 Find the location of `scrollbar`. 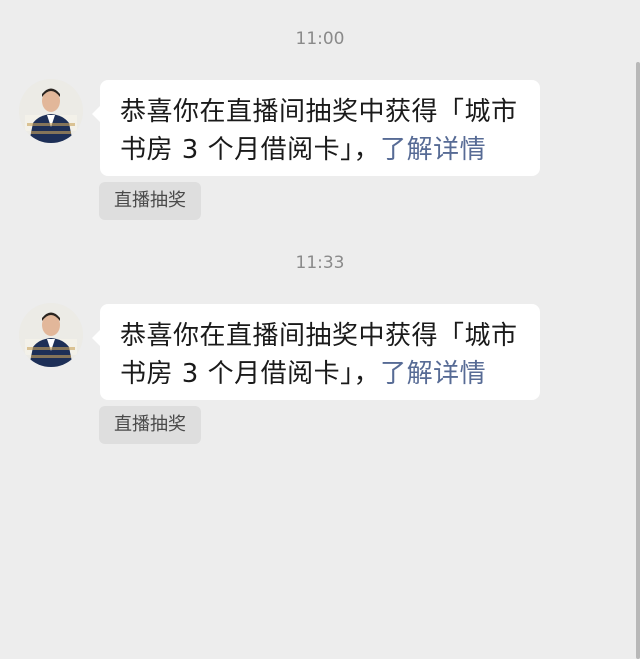

scrollbar is located at coordinates (638, 360).